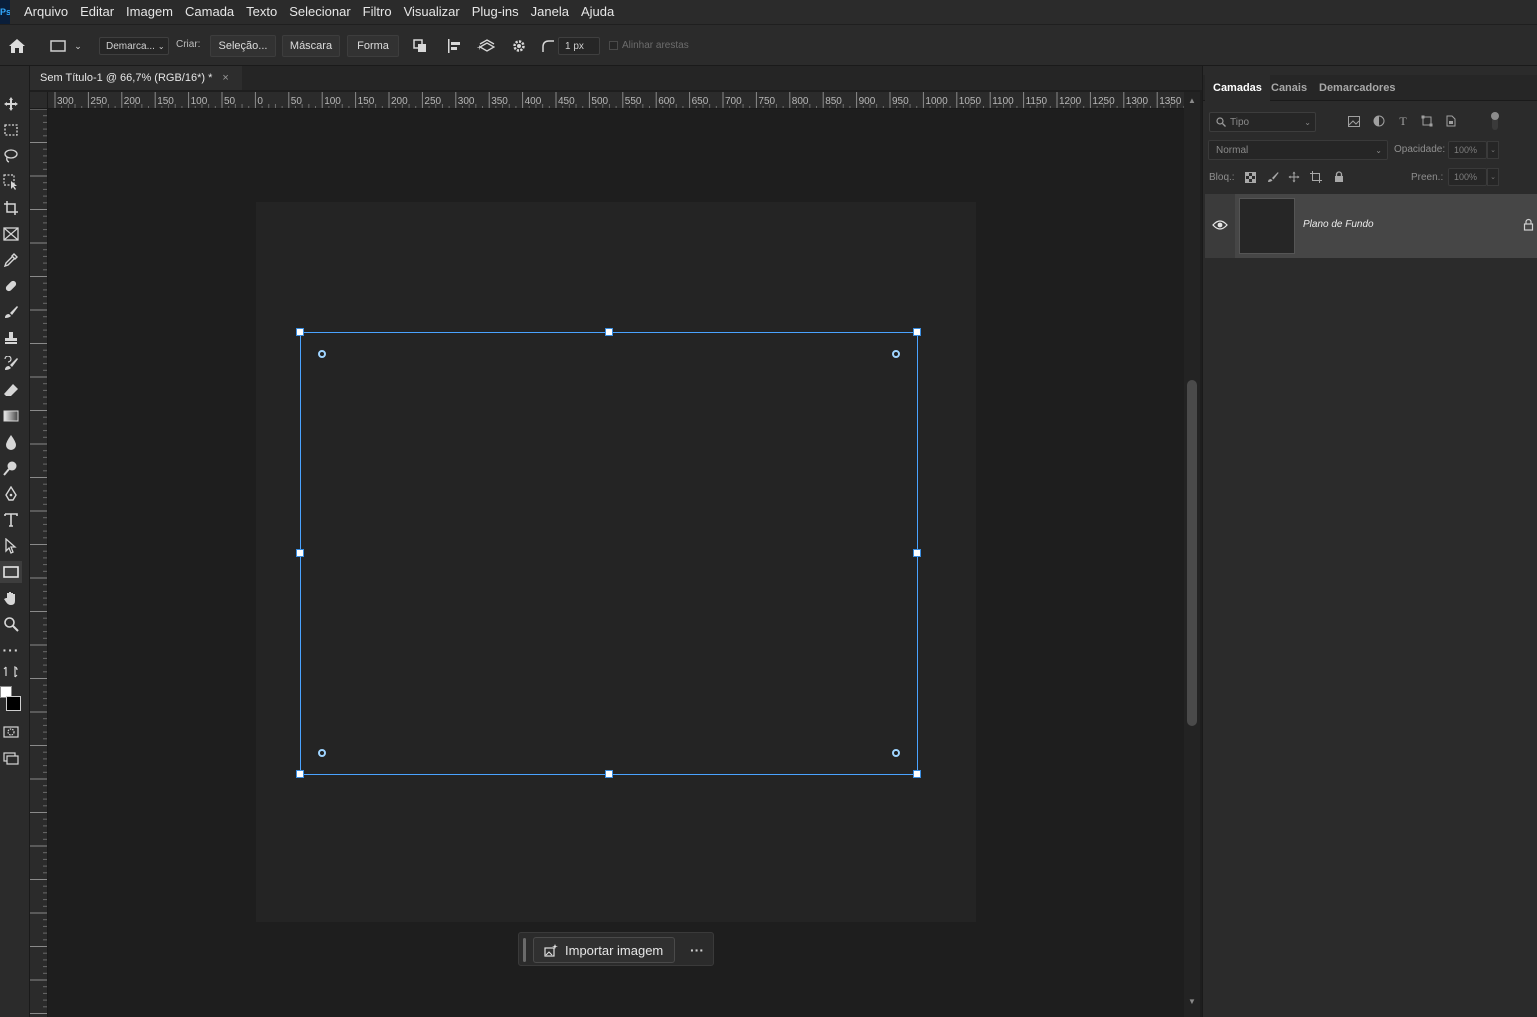 Image resolution: width=1537 pixels, height=1017 pixels. Describe the element at coordinates (11, 286) in the screenshot. I see `healing-brush-tool-icon` at that location.